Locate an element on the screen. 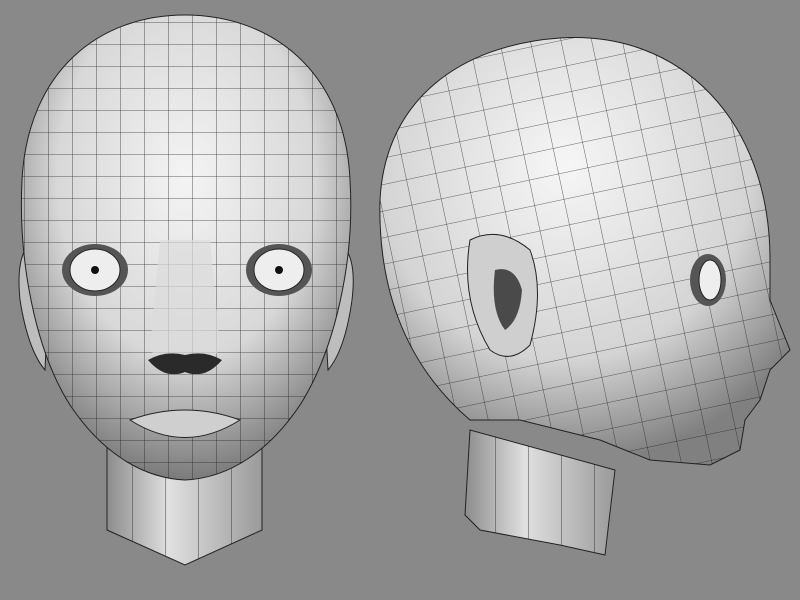 The height and width of the screenshot is (600, 800). front-nose is located at coordinates (185, 304).